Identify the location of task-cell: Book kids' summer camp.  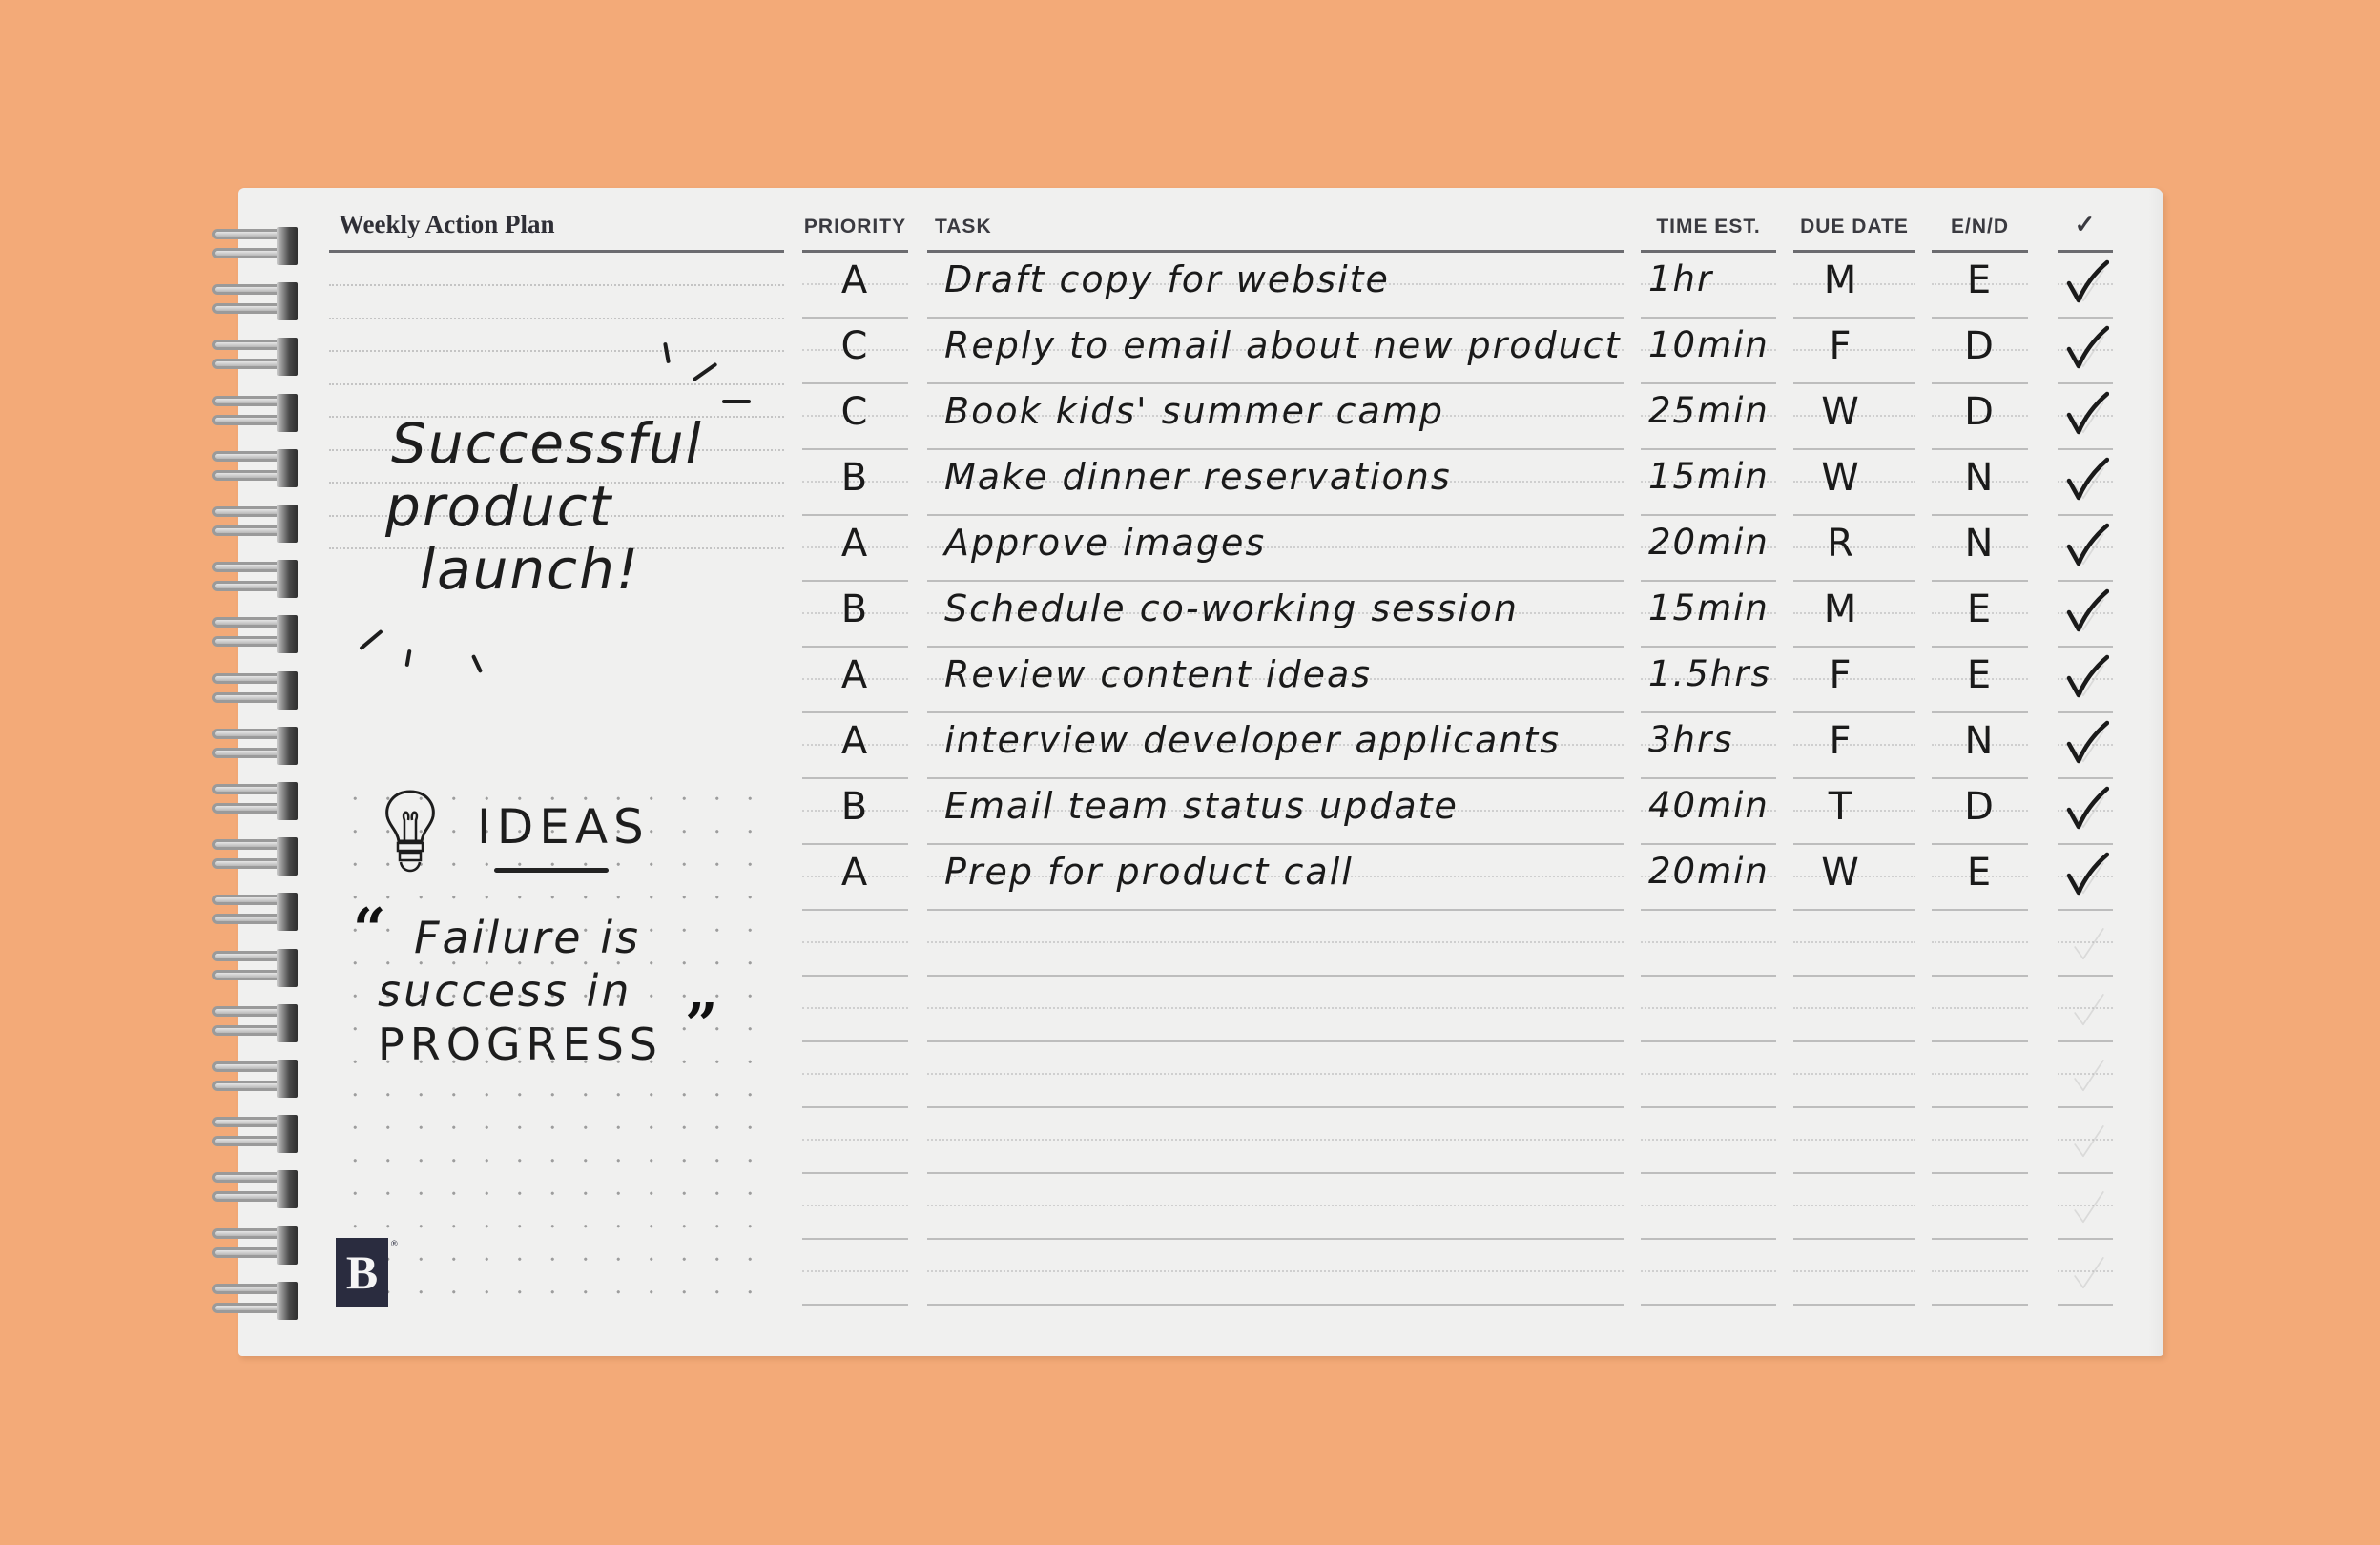
(1194, 411).